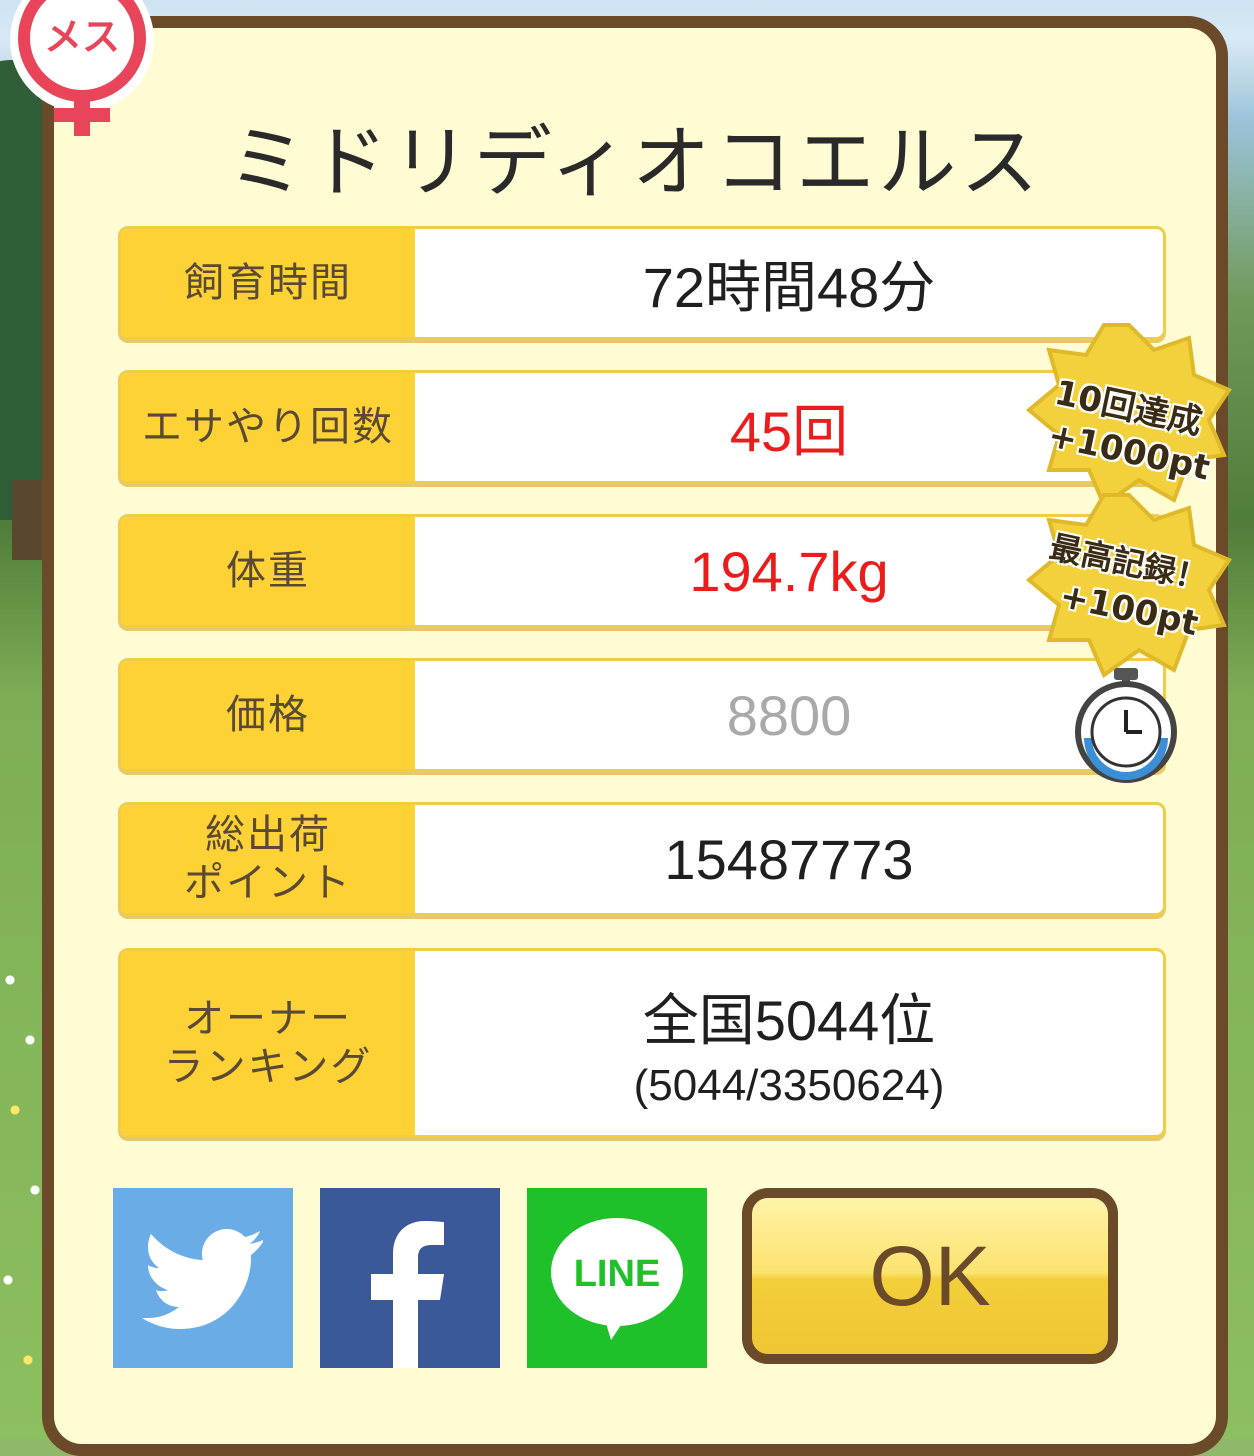  Describe the element at coordinates (617, 1274) in the screenshot. I see `line-label: LINE` at that location.